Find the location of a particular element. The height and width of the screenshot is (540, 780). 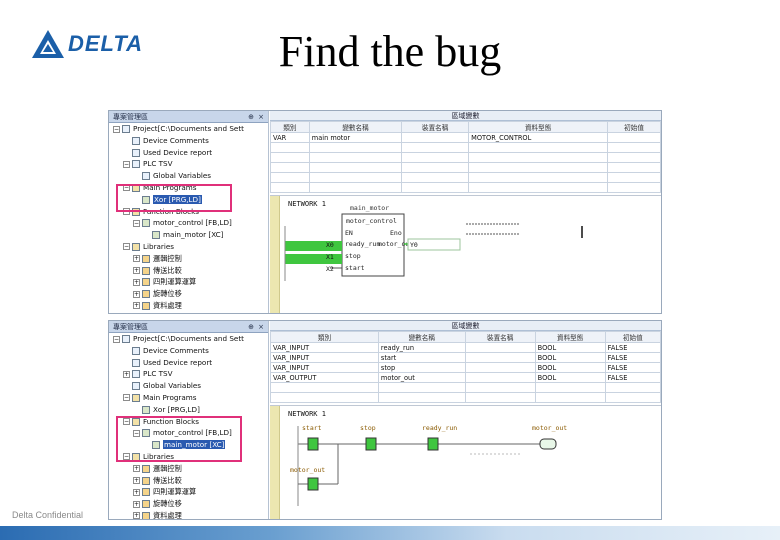

column-header: 裝置名稱 is located at coordinates (435, 127).